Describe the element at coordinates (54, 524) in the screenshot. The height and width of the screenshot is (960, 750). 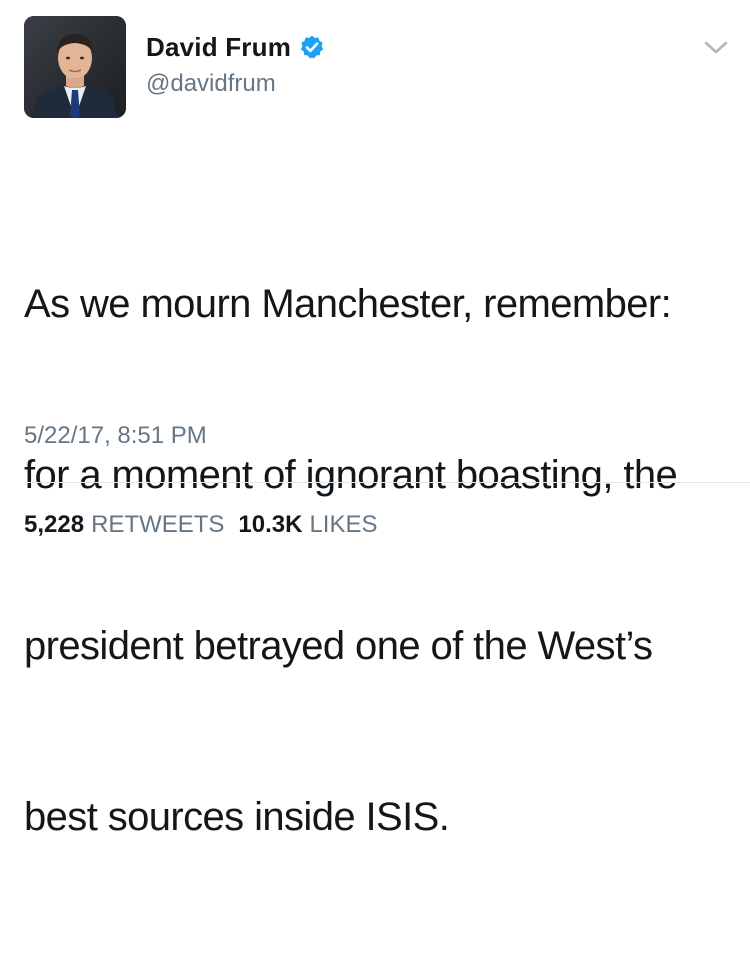
I see `retweets-count: 5,228` at that location.